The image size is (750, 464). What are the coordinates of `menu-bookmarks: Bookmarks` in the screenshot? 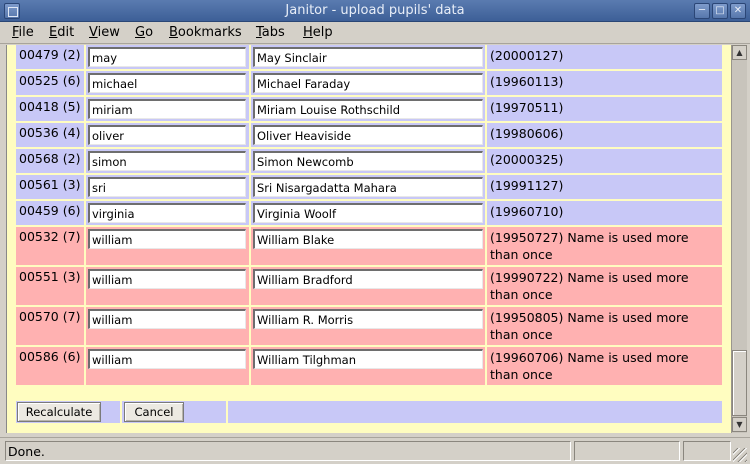 It's located at (205, 32).